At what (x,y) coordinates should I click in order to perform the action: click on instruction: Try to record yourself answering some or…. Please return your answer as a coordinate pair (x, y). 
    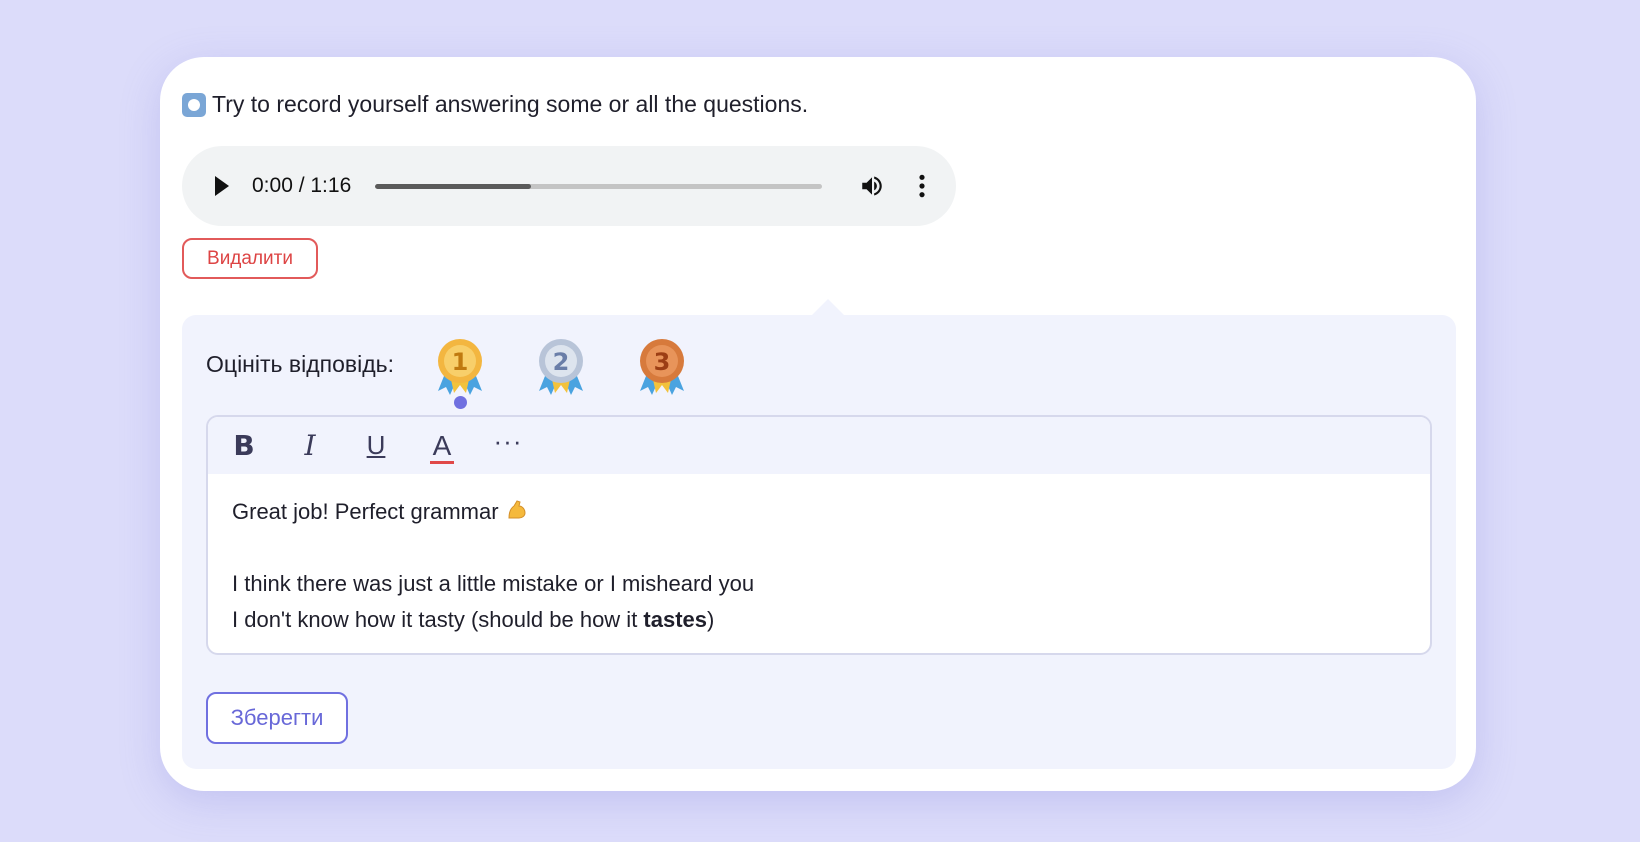
    Looking at the image, I should click on (495, 104).